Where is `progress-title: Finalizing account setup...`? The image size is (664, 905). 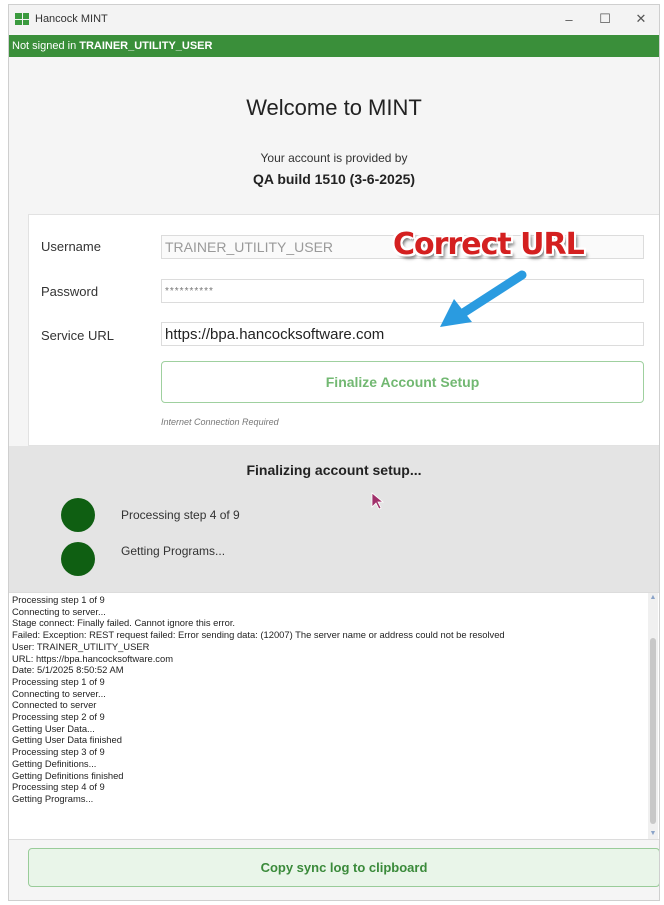 progress-title: Finalizing account setup... is located at coordinates (334, 470).